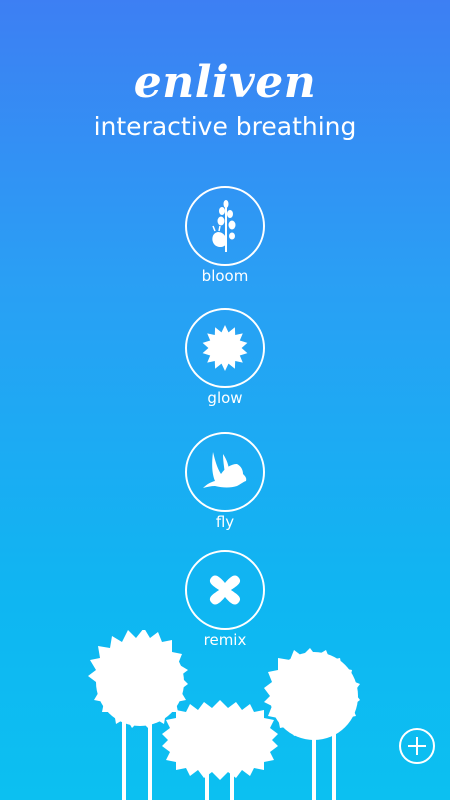  I want to click on mode-fly: fly, so click(225, 481).